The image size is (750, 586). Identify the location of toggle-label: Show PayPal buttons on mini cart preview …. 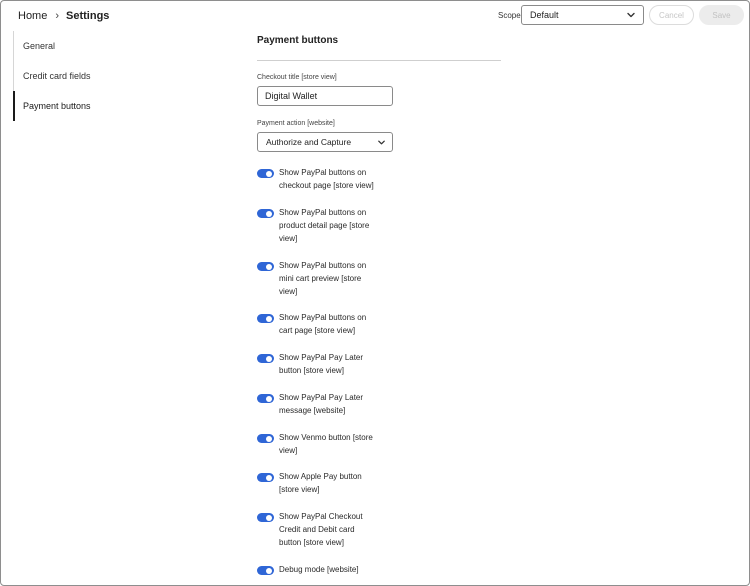
(323, 278).